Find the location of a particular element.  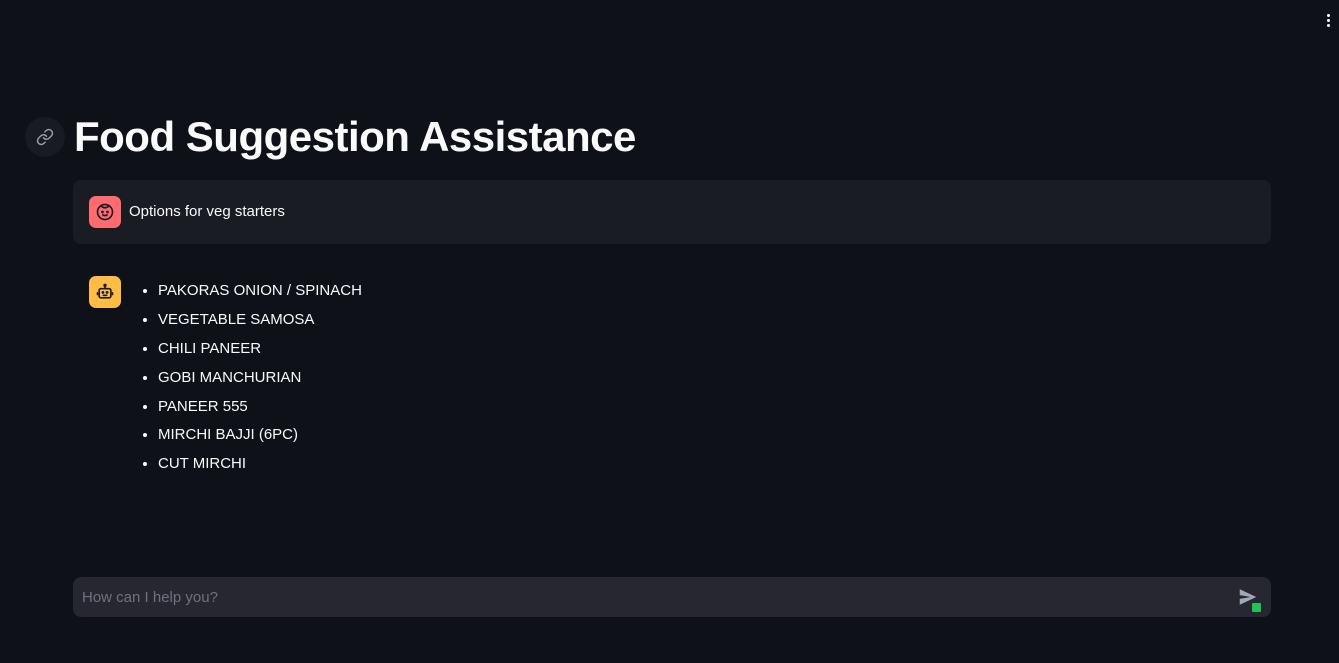

list-item: CUT MIRCHI is located at coordinates (260, 464).